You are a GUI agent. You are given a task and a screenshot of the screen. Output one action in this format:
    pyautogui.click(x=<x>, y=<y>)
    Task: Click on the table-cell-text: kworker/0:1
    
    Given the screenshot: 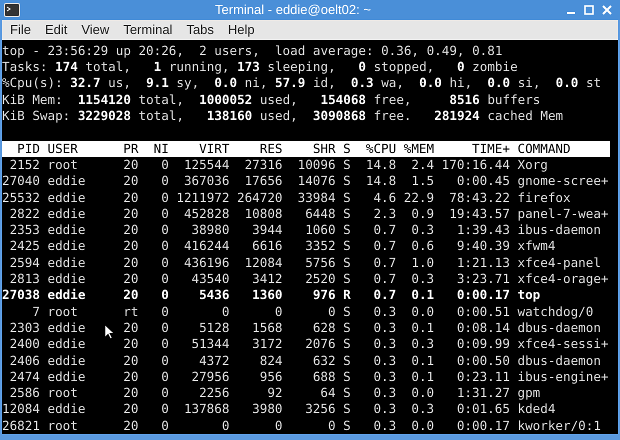 What is the action you would take?
    pyautogui.click(x=558, y=426)
    